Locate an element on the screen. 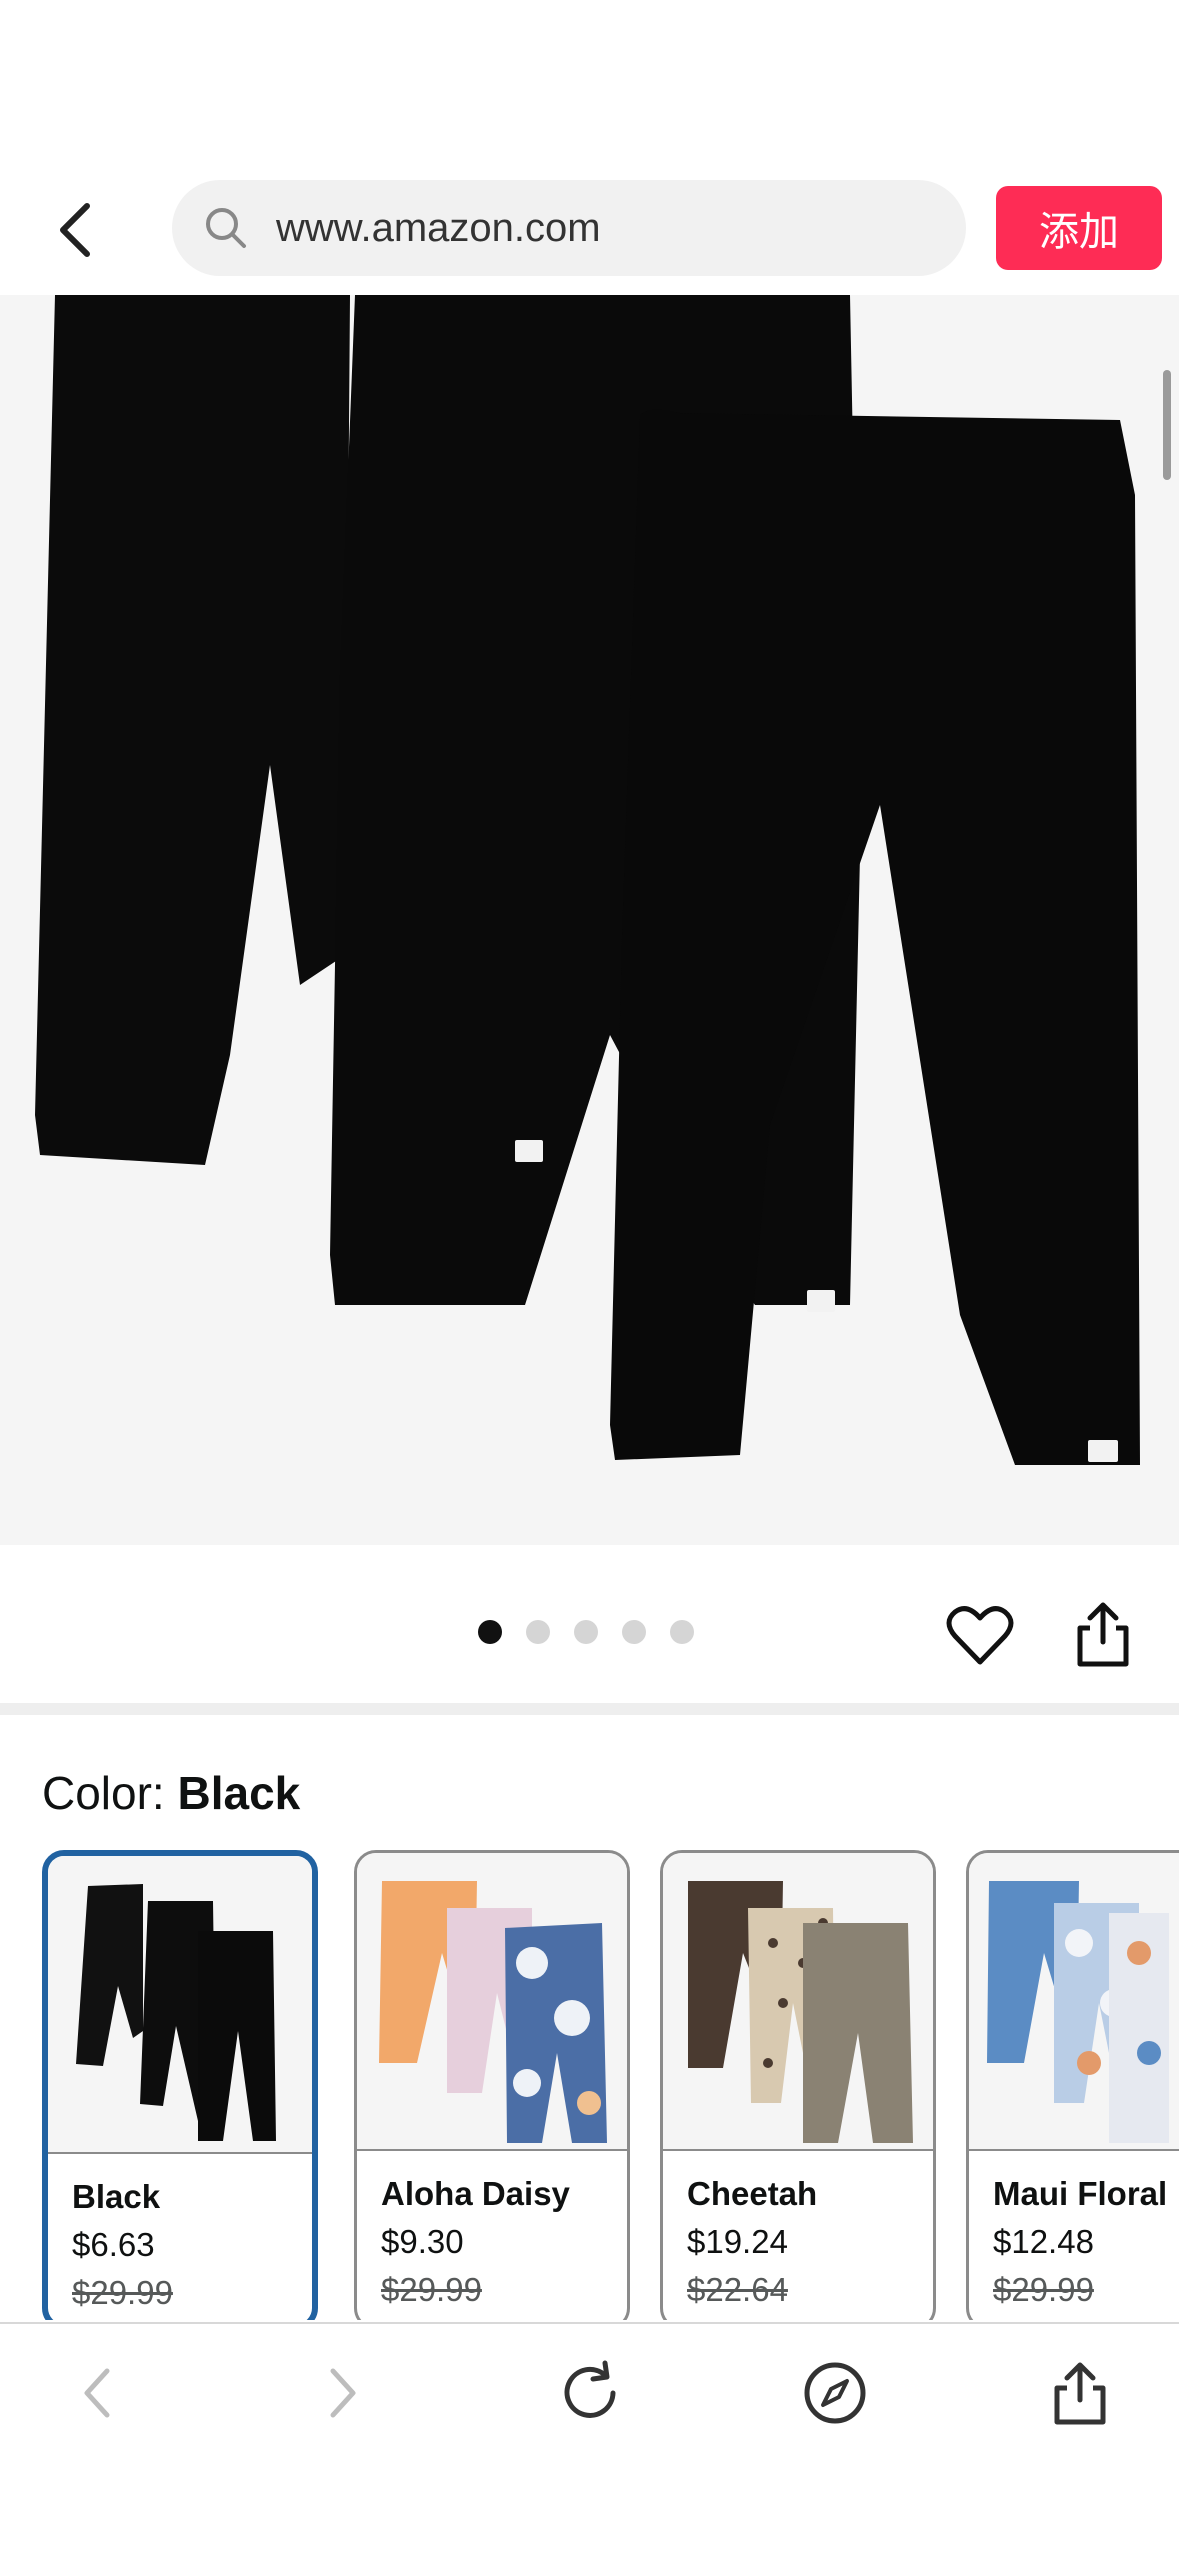  reload-button is located at coordinates (590, 2393).